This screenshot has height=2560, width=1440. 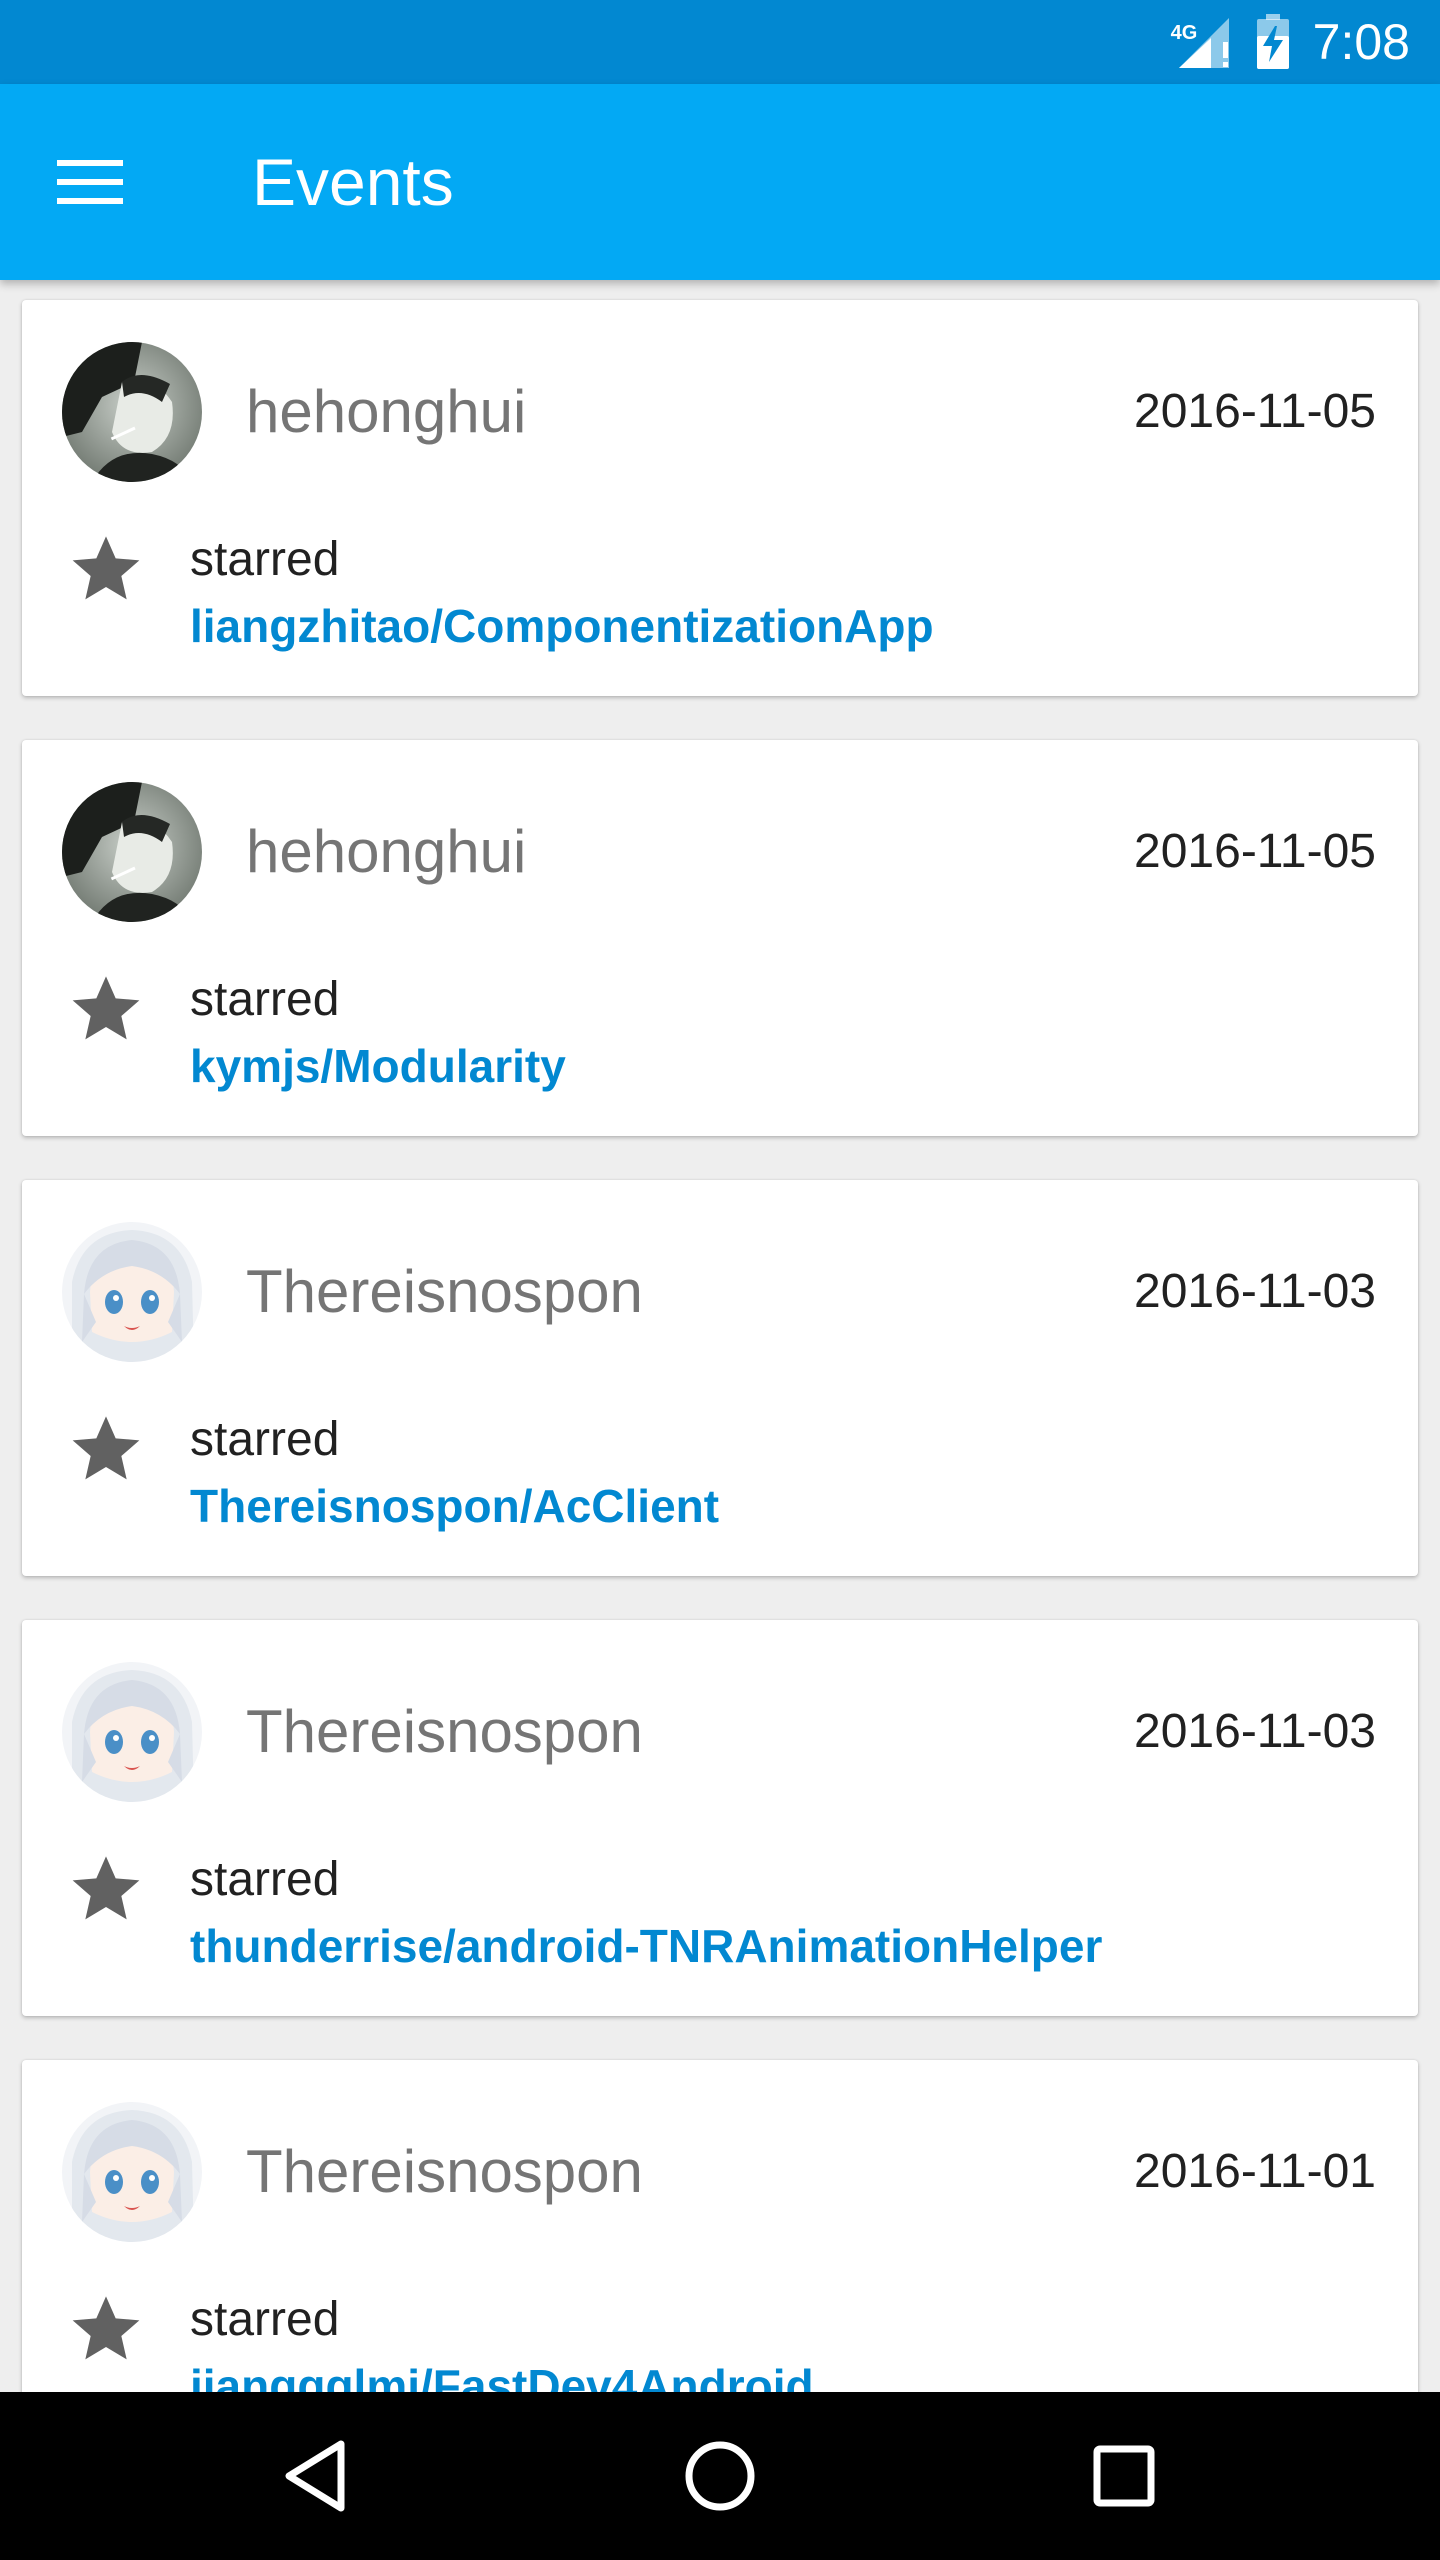 What do you see at coordinates (562, 626) in the screenshot?
I see `repo-link: liangzhitao/ComponentizationApp` at bounding box center [562, 626].